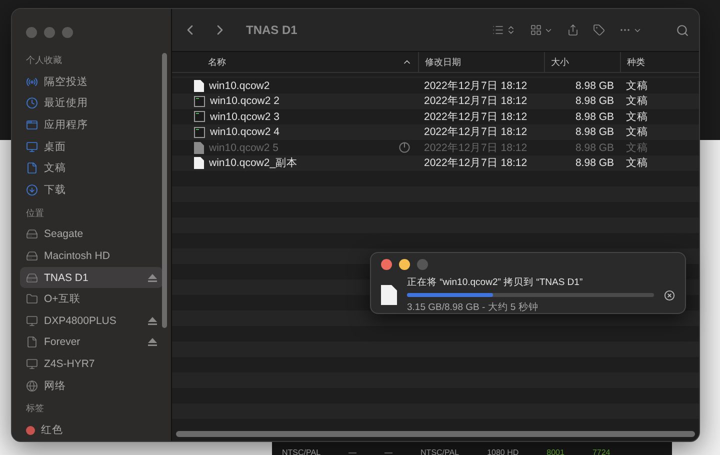 The width and height of the screenshot is (720, 455). What do you see at coordinates (91, 125) in the screenshot?
I see `sidebar-item: 应用程序` at bounding box center [91, 125].